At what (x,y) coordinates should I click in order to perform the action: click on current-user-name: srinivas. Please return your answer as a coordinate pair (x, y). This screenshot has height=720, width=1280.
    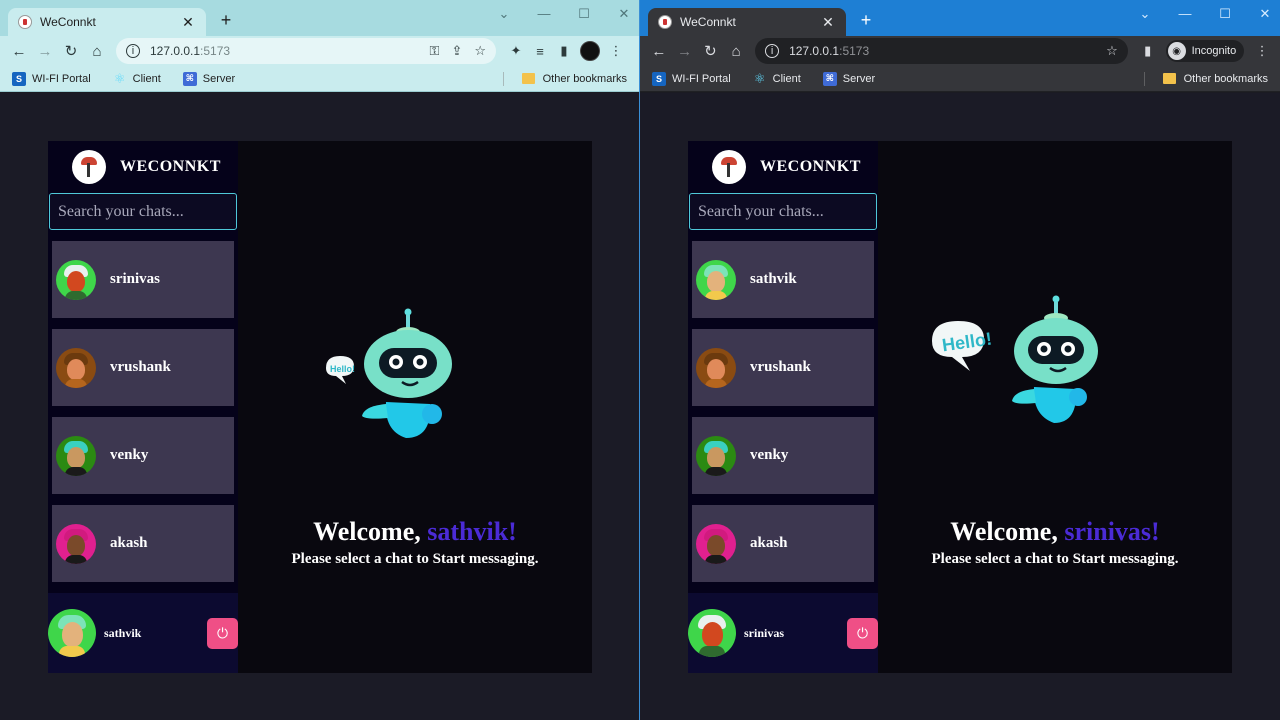
    Looking at the image, I should click on (764, 632).